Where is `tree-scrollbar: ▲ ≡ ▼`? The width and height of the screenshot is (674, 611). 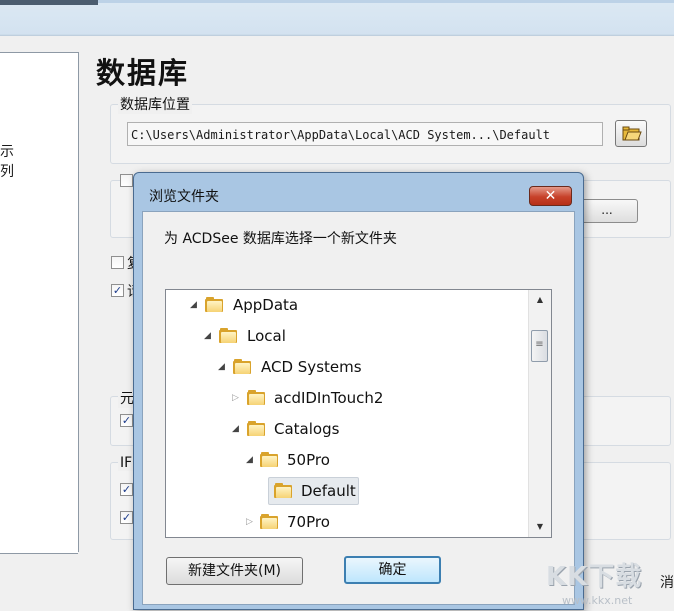
tree-scrollbar: ▲ ≡ ▼ is located at coordinates (539, 413).